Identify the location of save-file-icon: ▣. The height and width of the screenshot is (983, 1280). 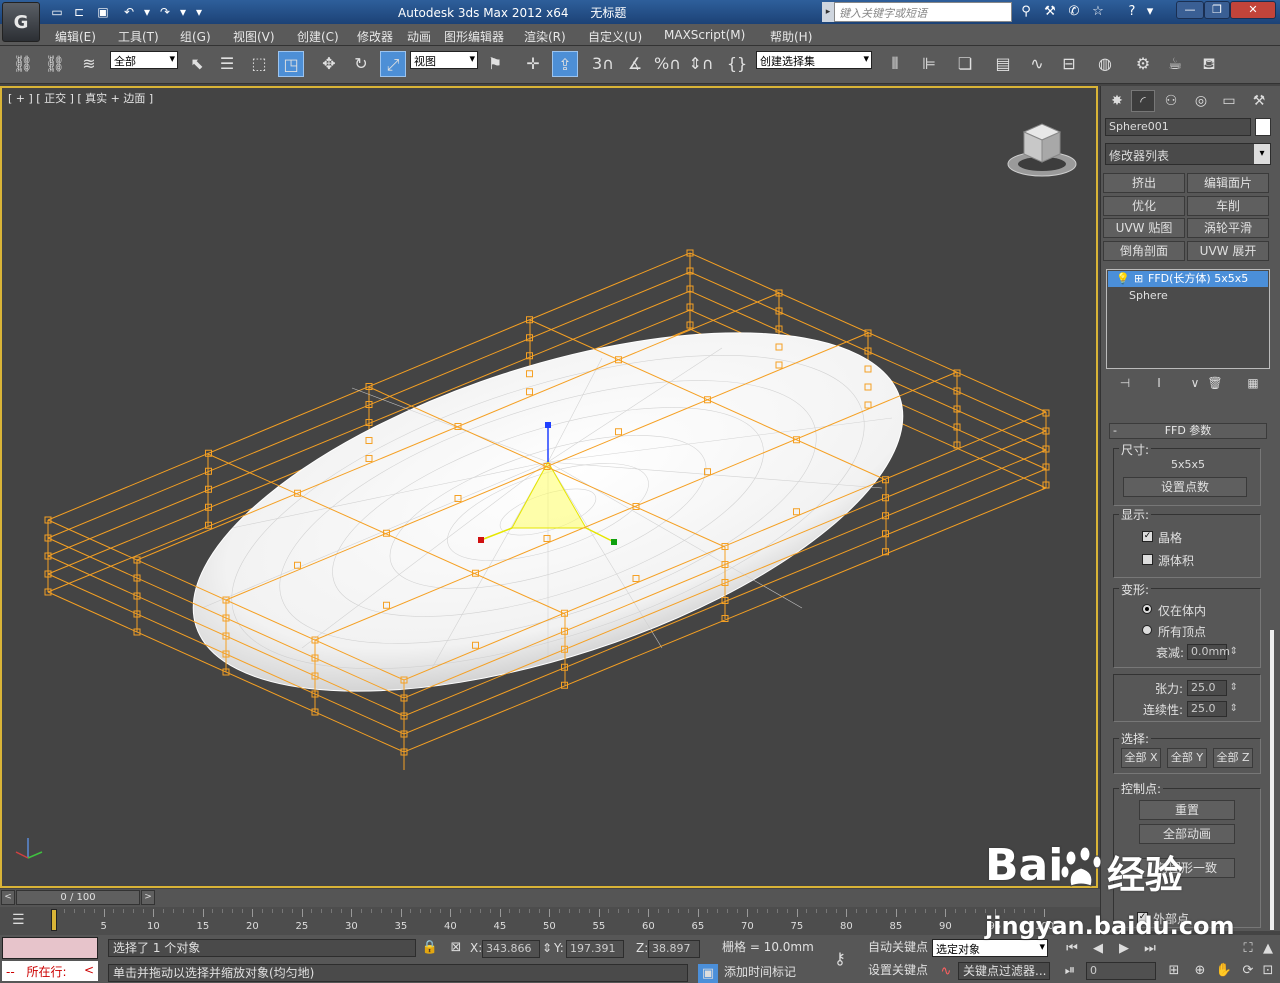
(103, 12).